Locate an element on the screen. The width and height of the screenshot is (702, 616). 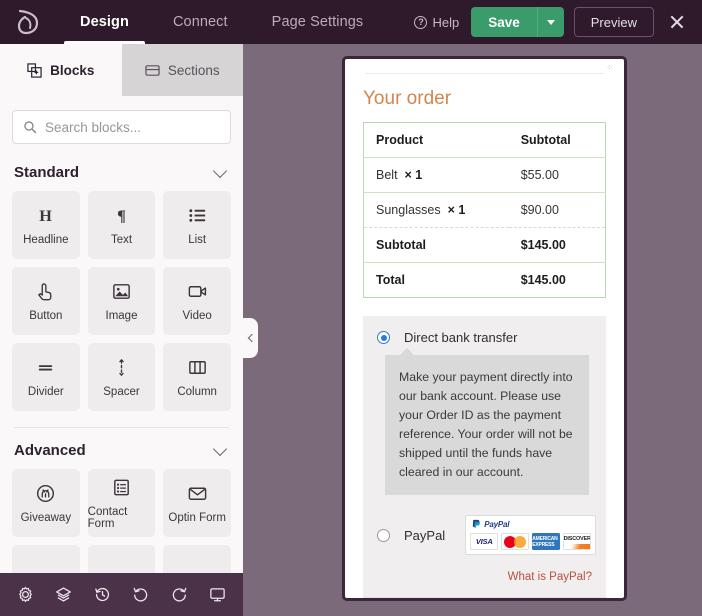
subtotal-label: Subtotal is located at coordinates (436, 245).